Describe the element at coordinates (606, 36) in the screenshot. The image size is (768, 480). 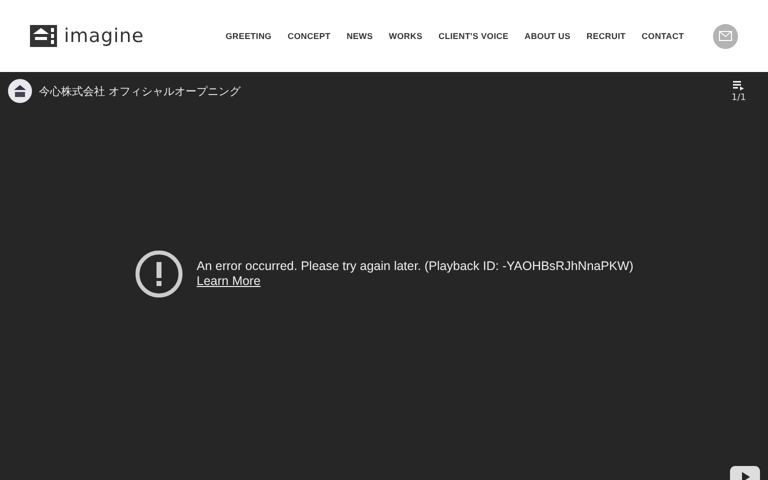
I see `nav-link: RECRUIT` at that location.